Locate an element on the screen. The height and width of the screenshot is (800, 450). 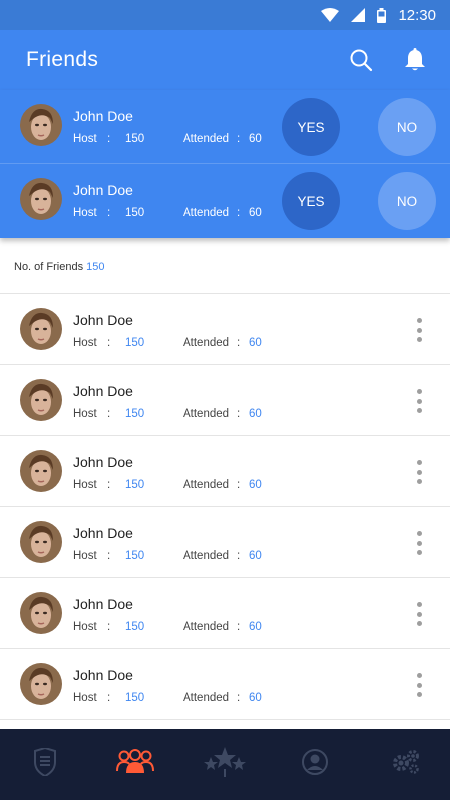
gears-icon is located at coordinates (405, 764).